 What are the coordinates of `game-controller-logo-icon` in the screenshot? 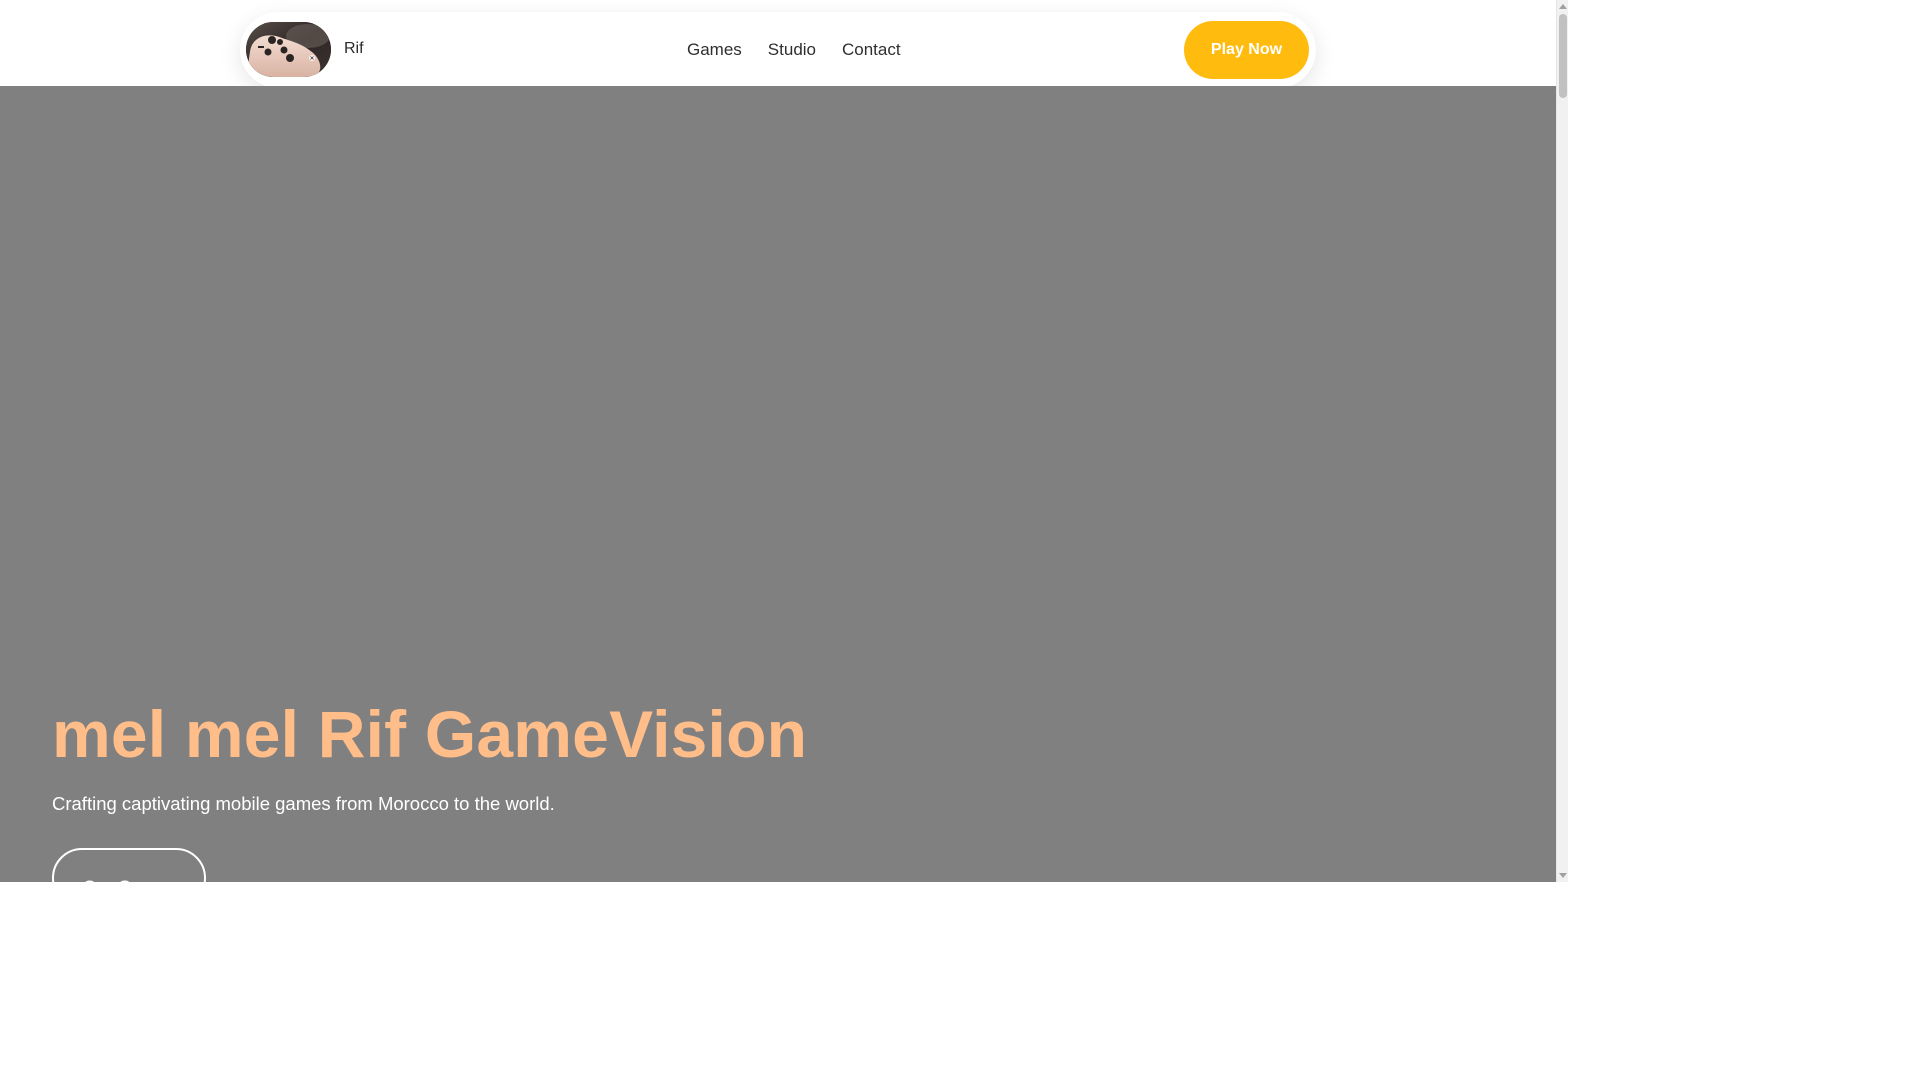 It's located at (288, 49).